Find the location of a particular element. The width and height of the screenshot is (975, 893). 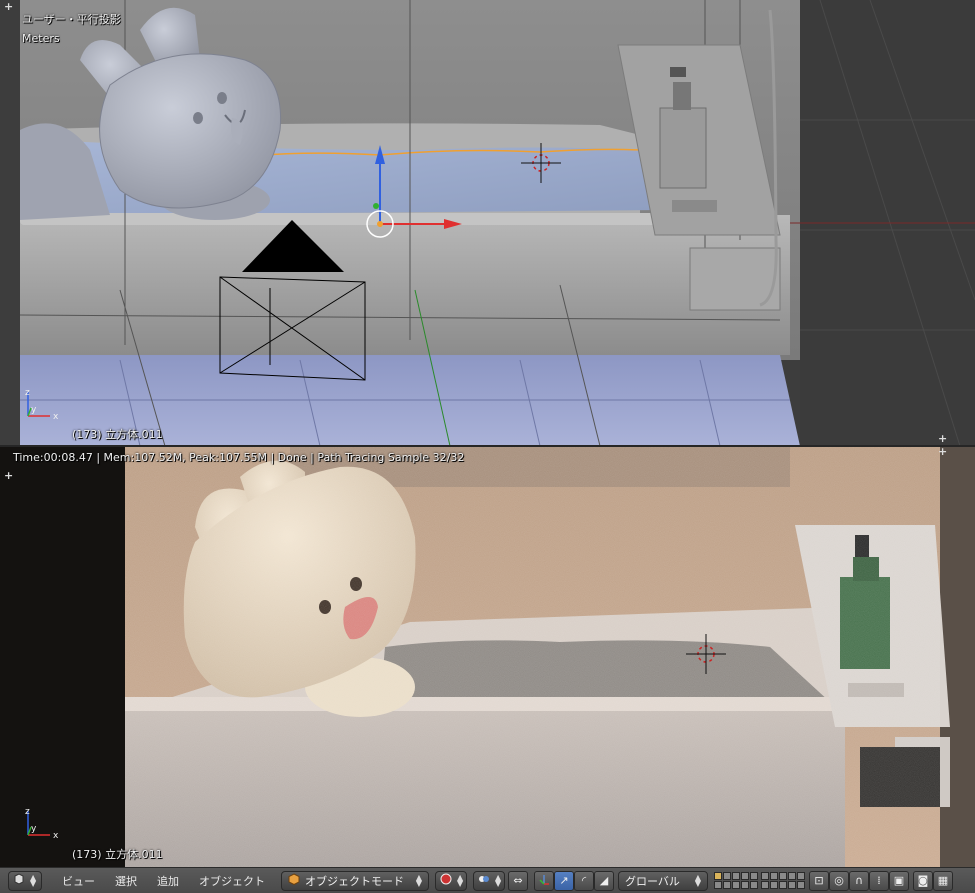

lock-camera-button: ⊡ is located at coordinates (819, 880).